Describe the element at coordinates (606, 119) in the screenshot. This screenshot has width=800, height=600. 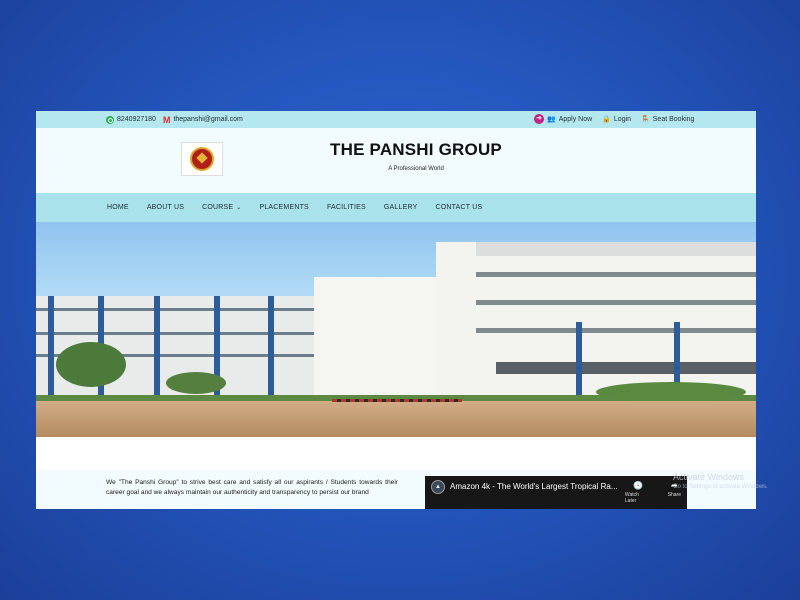
I see `lock-icon: 🔒` at that location.